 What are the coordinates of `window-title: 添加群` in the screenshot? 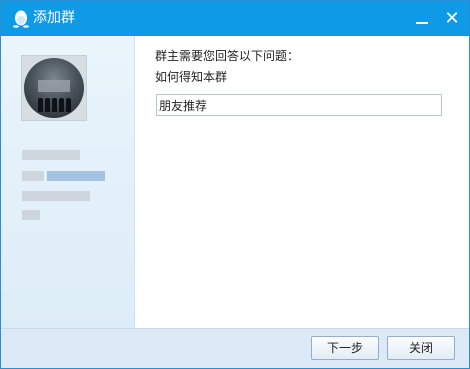 It's located at (54, 18).